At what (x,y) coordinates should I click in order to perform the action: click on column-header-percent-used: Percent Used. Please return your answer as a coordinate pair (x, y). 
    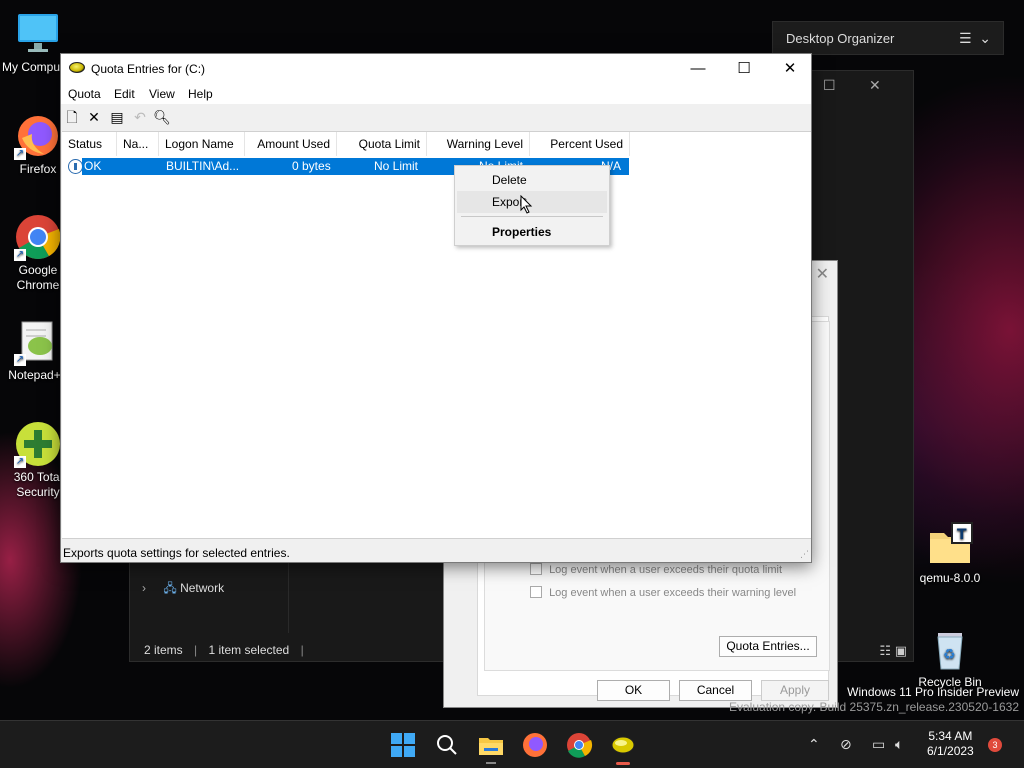
    Looking at the image, I should click on (580, 144).